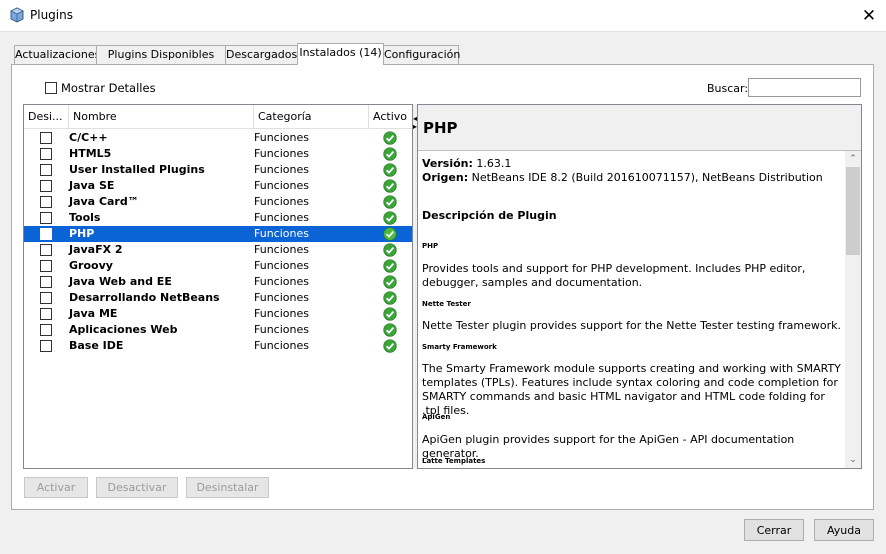 The height and width of the screenshot is (554, 886). What do you see at coordinates (51, 15) in the screenshot?
I see `window-title: Plugins` at bounding box center [51, 15].